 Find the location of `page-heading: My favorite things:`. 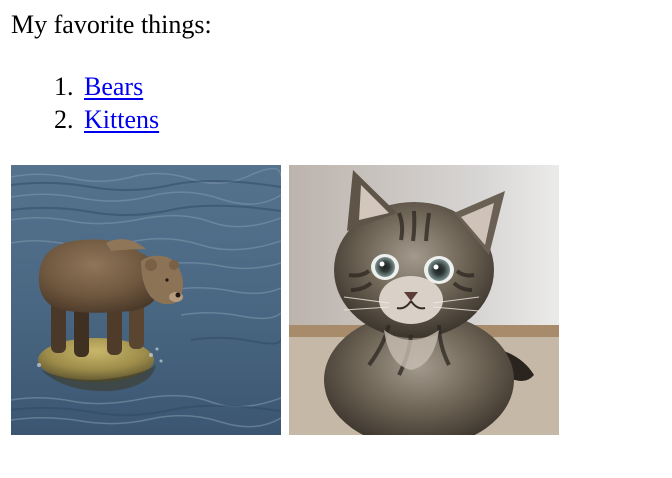

page-heading: My favorite things: is located at coordinates (111, 24).